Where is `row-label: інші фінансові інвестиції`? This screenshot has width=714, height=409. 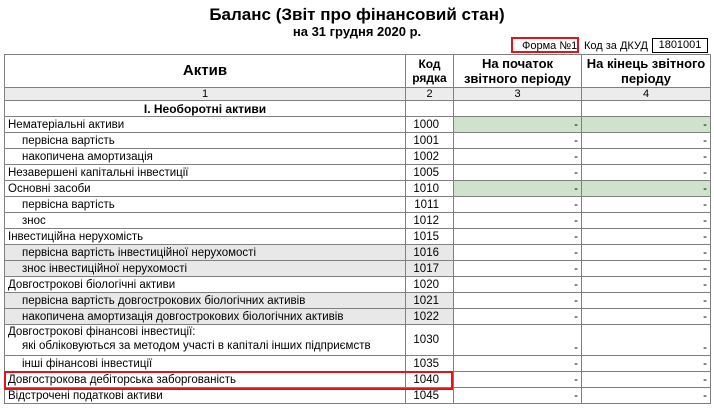 row-label: інші фінансові інвестиції is located at coordinates (205, 363).